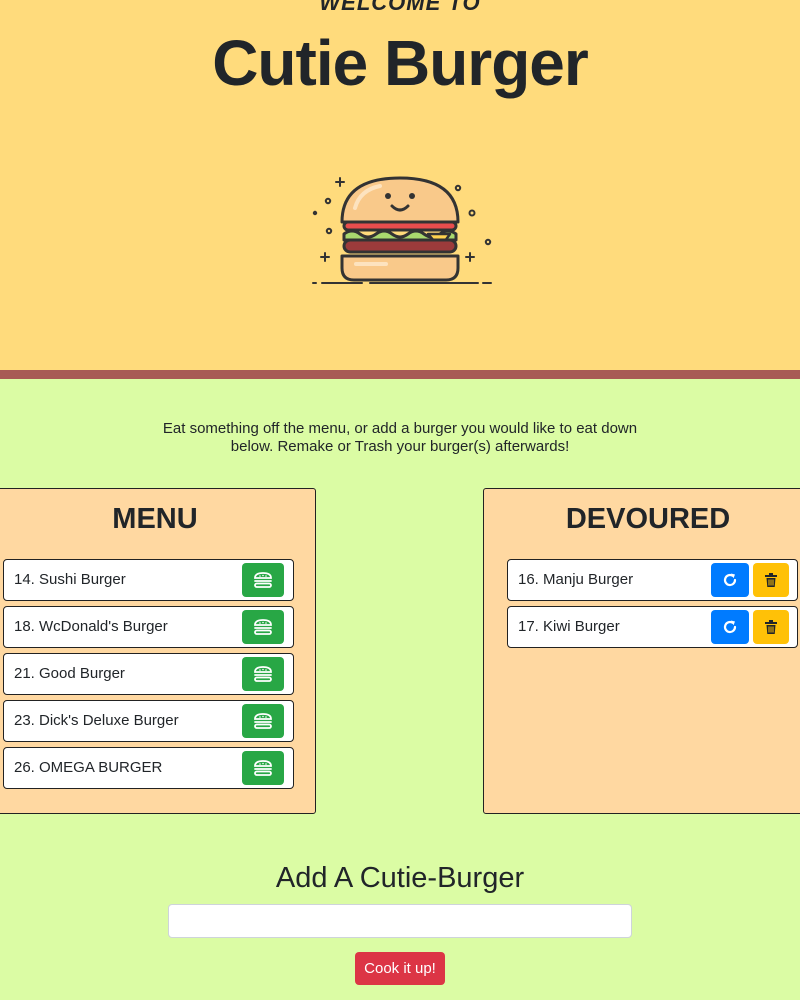 This screenshot has width=800, height=1000. What do you see at coordinates (148, 674) in the screenshot?
I see `menu-item: 21. Good Burger` at bounding box center [148, 674].